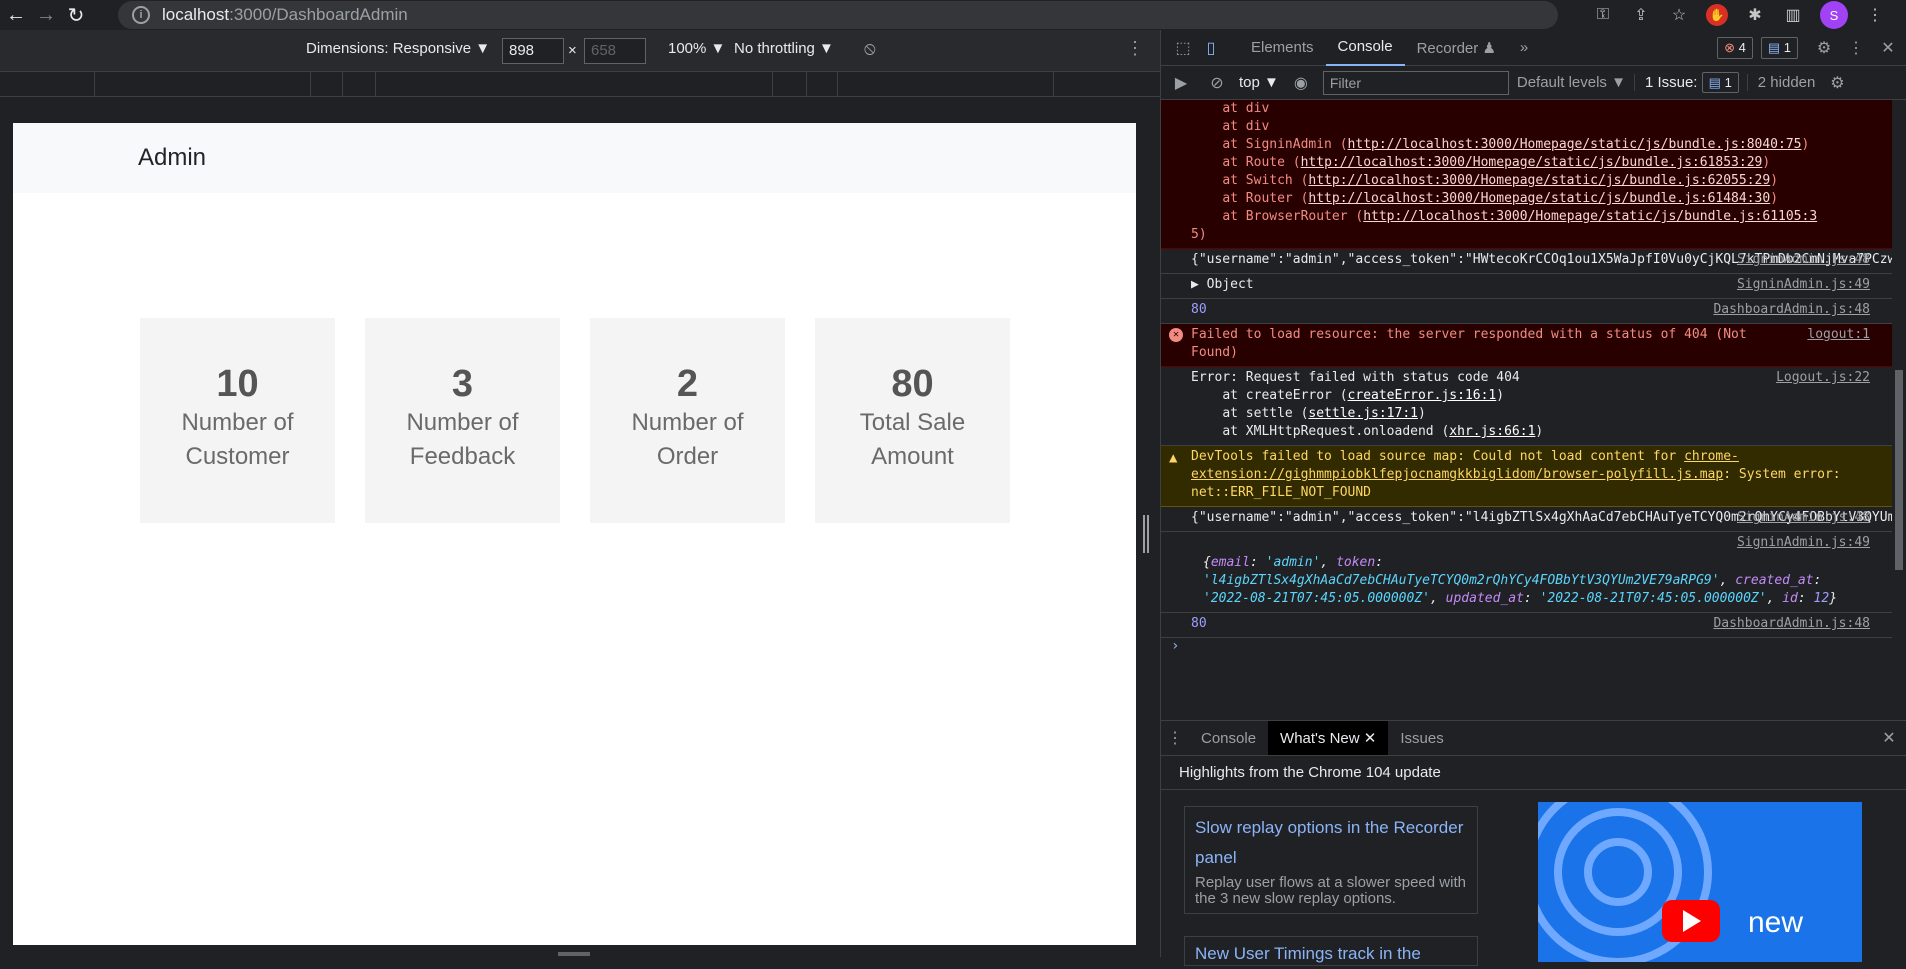 This screenshot has width=1906, height=969. What do you see at coordinates (1365, 47) in the screenshot?
I see `tab-console: Console` at bounding box center [1365, 47].